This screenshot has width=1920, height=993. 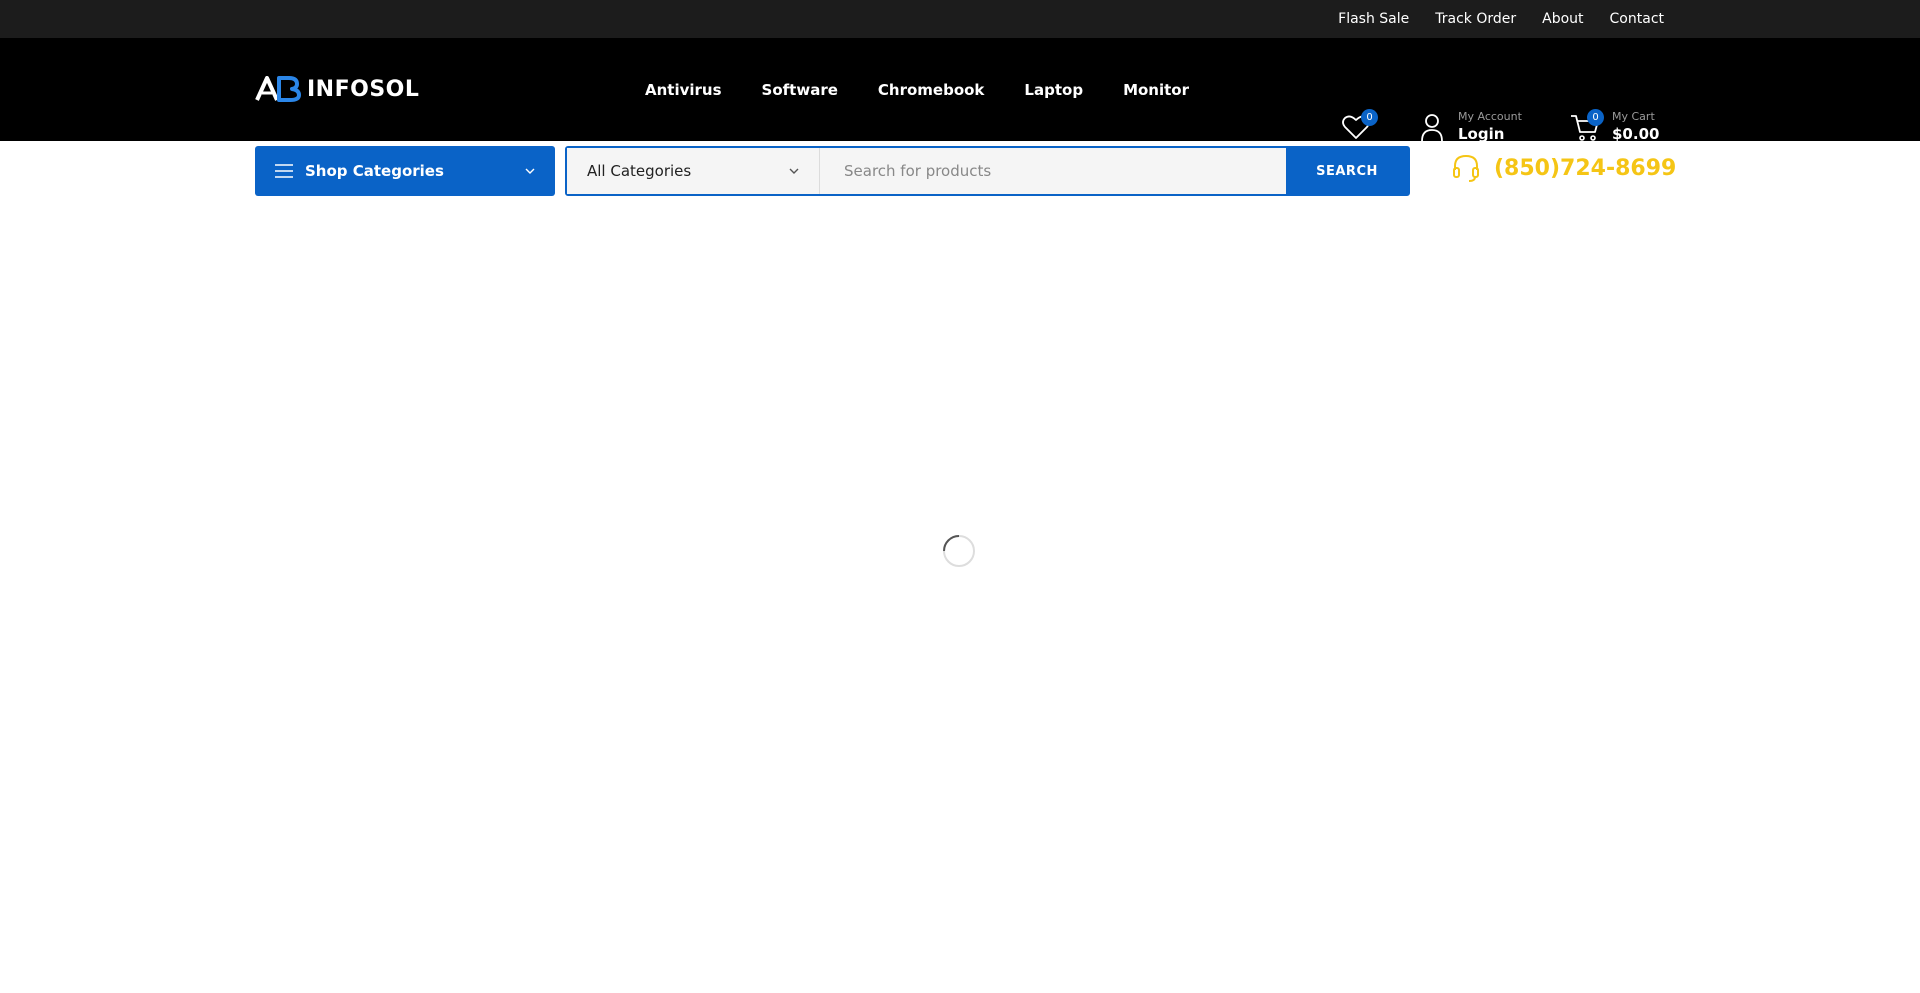 I want to click on nav-software: Software, so click(x=800, y=90).